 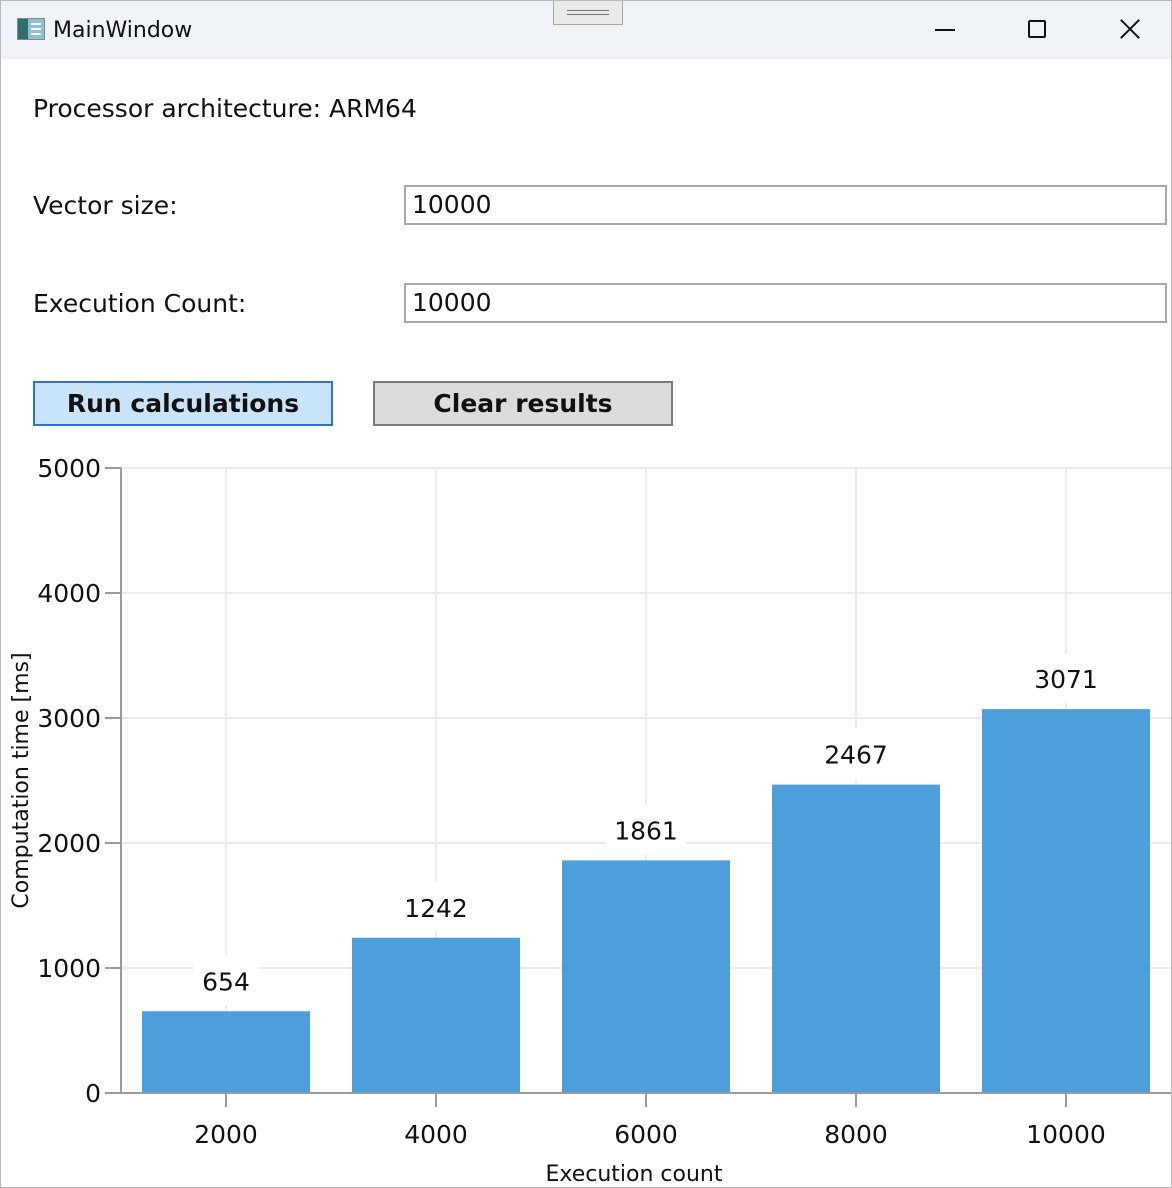 What do you see at coordinates (856, 1134) in the screenshot?
I see `x-tick-label: 8000` at bounding box center [856, 1134].